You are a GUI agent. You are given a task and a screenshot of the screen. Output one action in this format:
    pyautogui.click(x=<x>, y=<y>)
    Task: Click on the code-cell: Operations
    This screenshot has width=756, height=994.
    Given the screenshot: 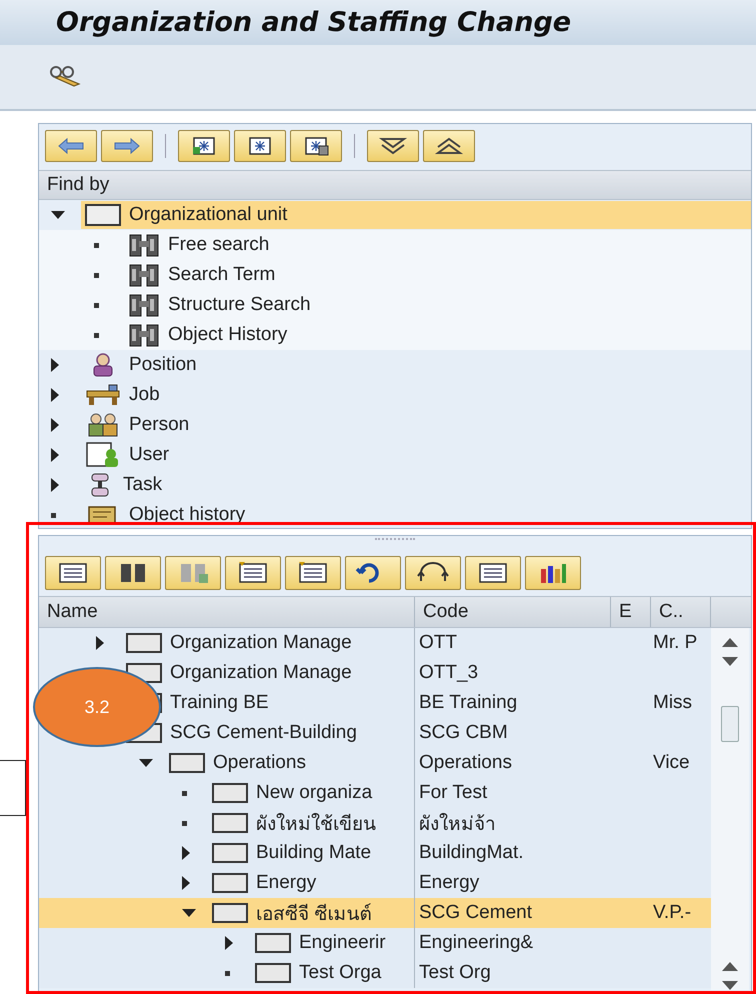 What is the action you would take?
    pyautogui.click(x=465, y=763)
    